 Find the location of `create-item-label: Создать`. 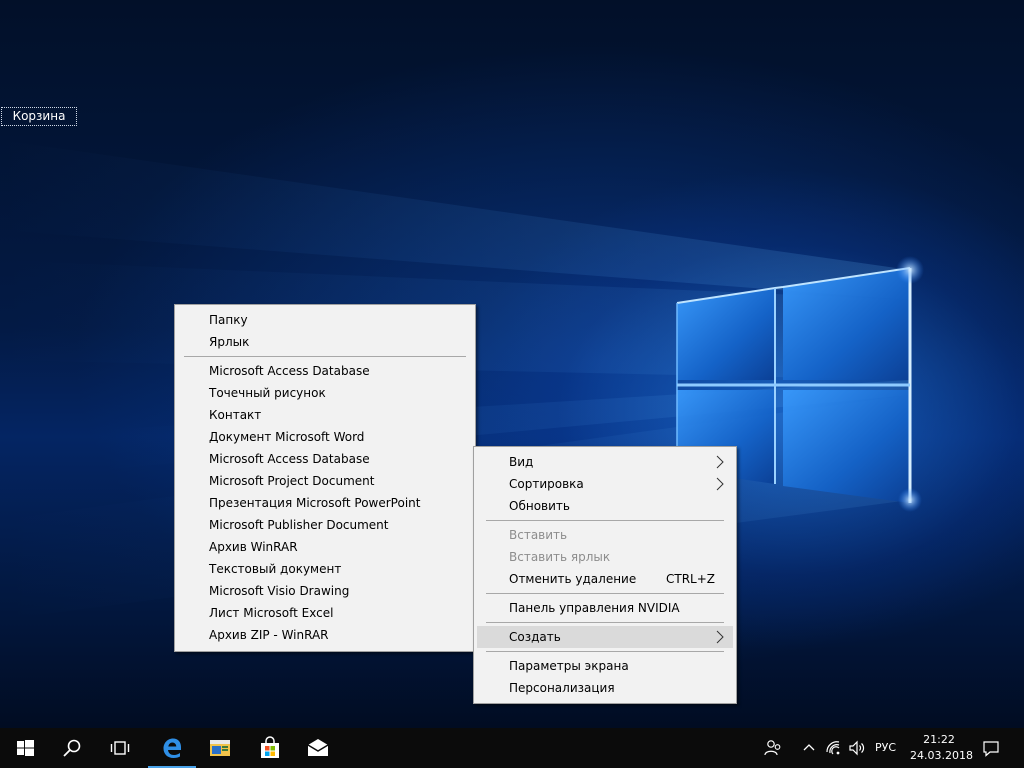

create-item-label: Создать is located at coordinates (535, 637).